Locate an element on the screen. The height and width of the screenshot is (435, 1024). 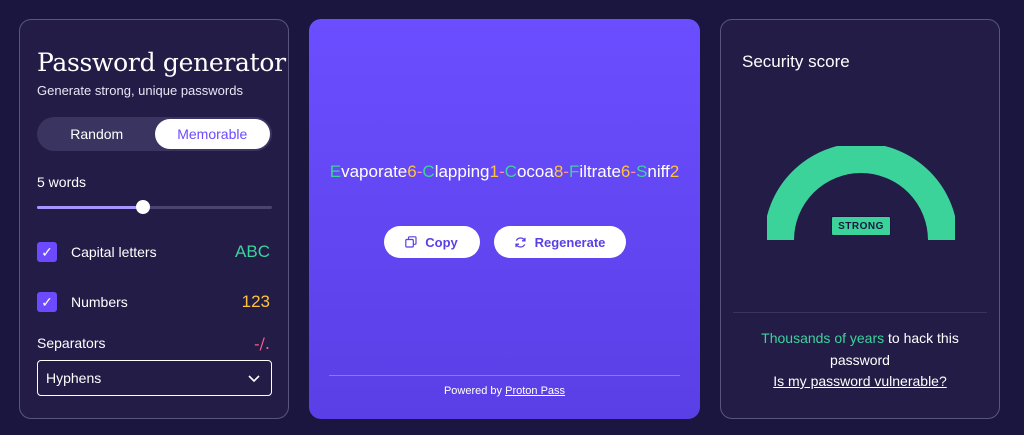
capital-letters-sample: ABC is located at coordinates (252, 251).